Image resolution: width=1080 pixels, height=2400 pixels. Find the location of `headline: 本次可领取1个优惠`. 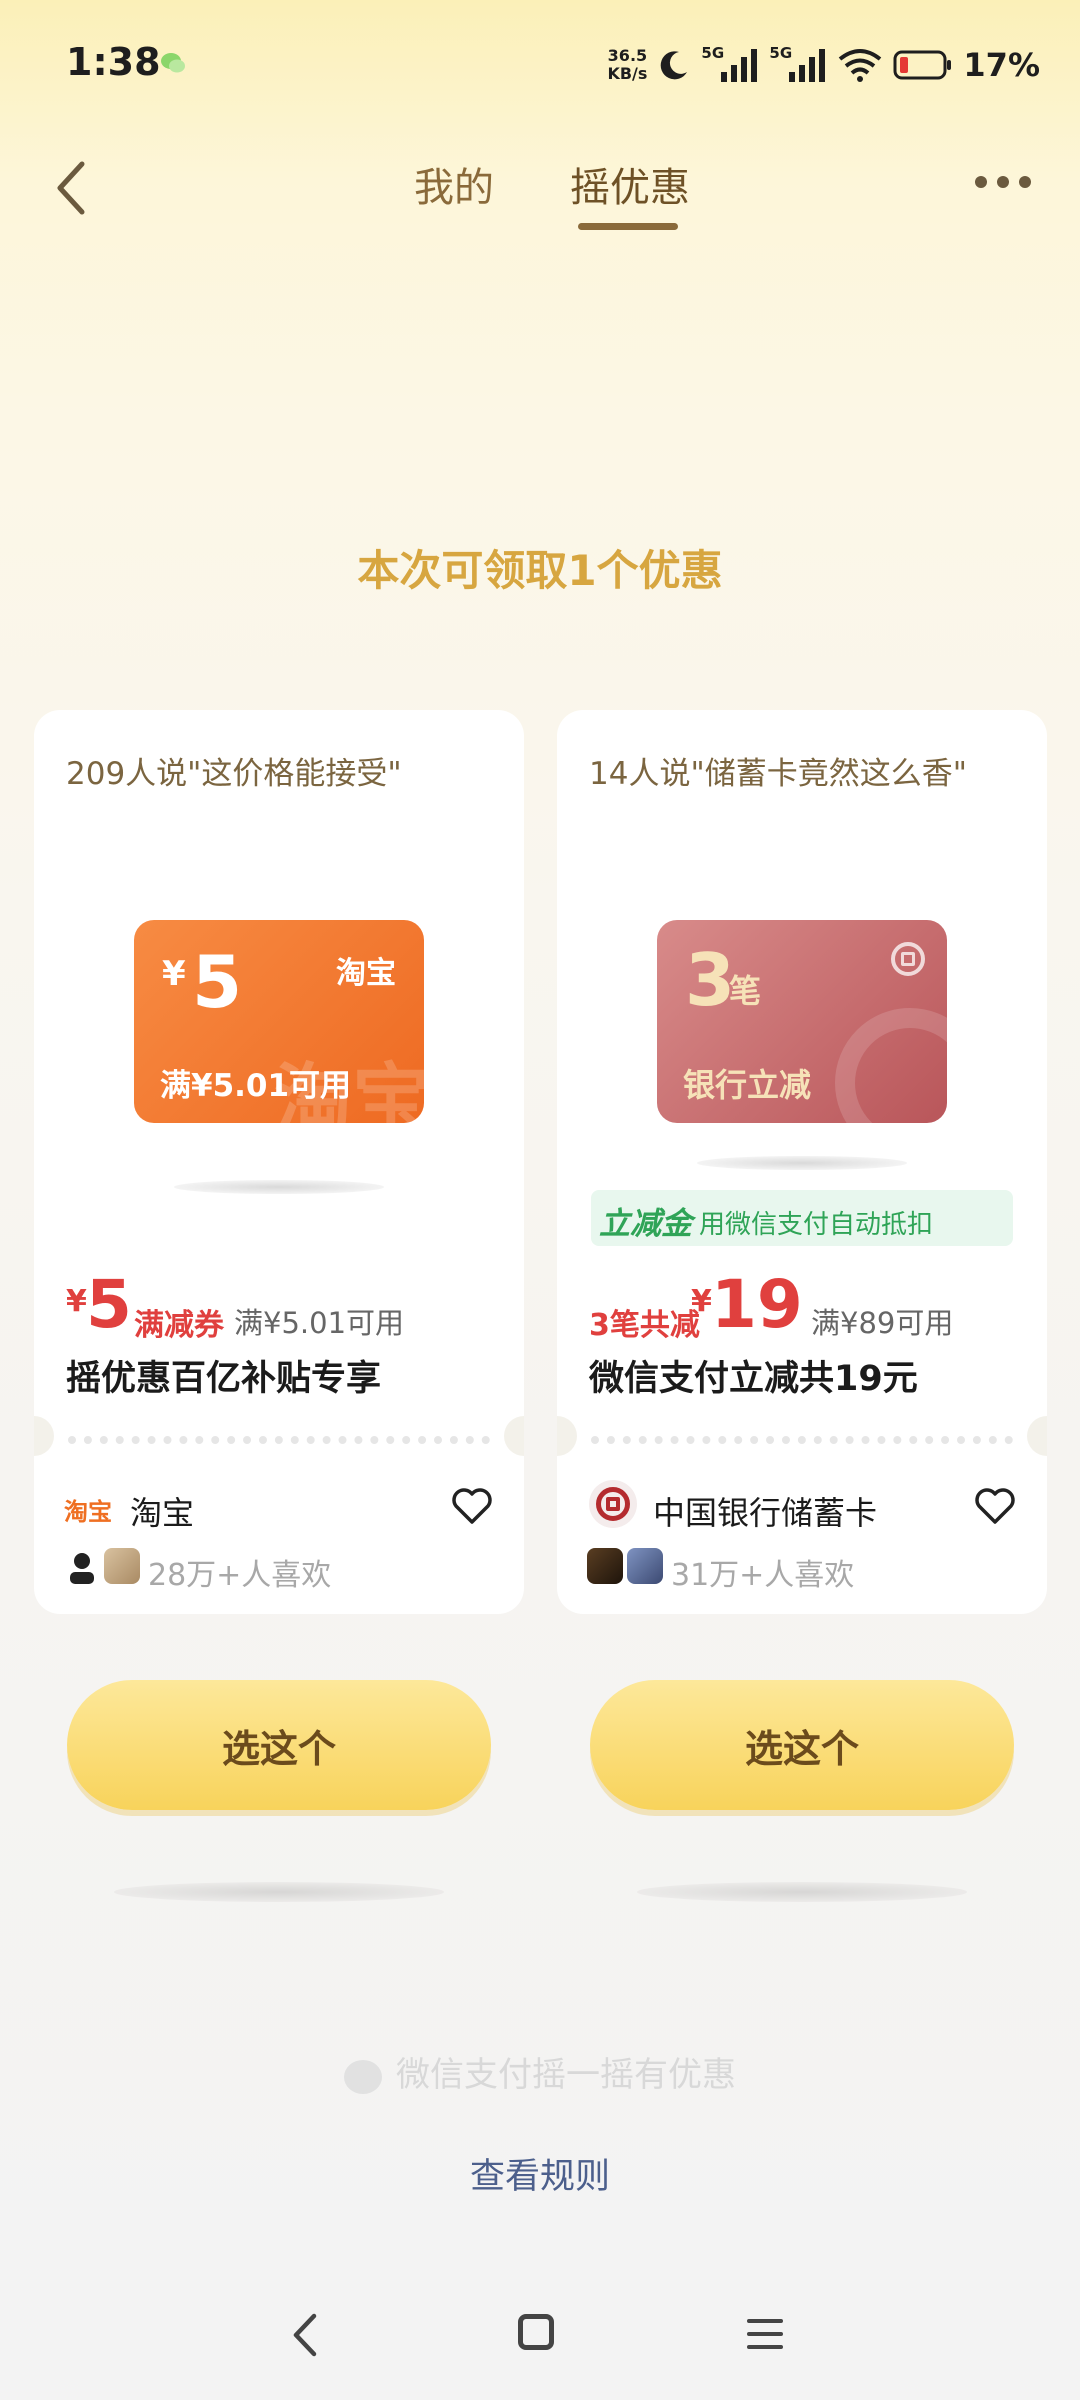

headline: 本次可领取1个优惠 is located at coordinates (540, 570).